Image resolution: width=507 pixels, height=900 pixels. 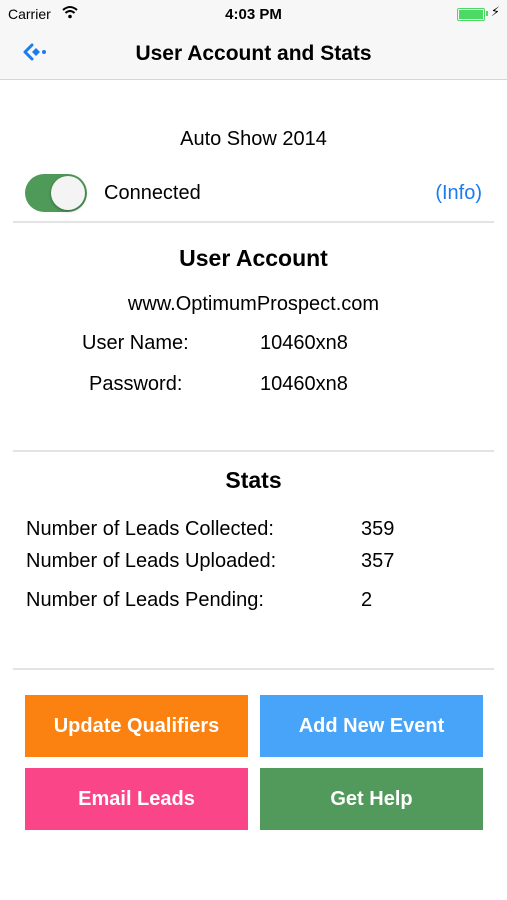 I want to click on stats-heading: Stats, so click(x=253, y=480).